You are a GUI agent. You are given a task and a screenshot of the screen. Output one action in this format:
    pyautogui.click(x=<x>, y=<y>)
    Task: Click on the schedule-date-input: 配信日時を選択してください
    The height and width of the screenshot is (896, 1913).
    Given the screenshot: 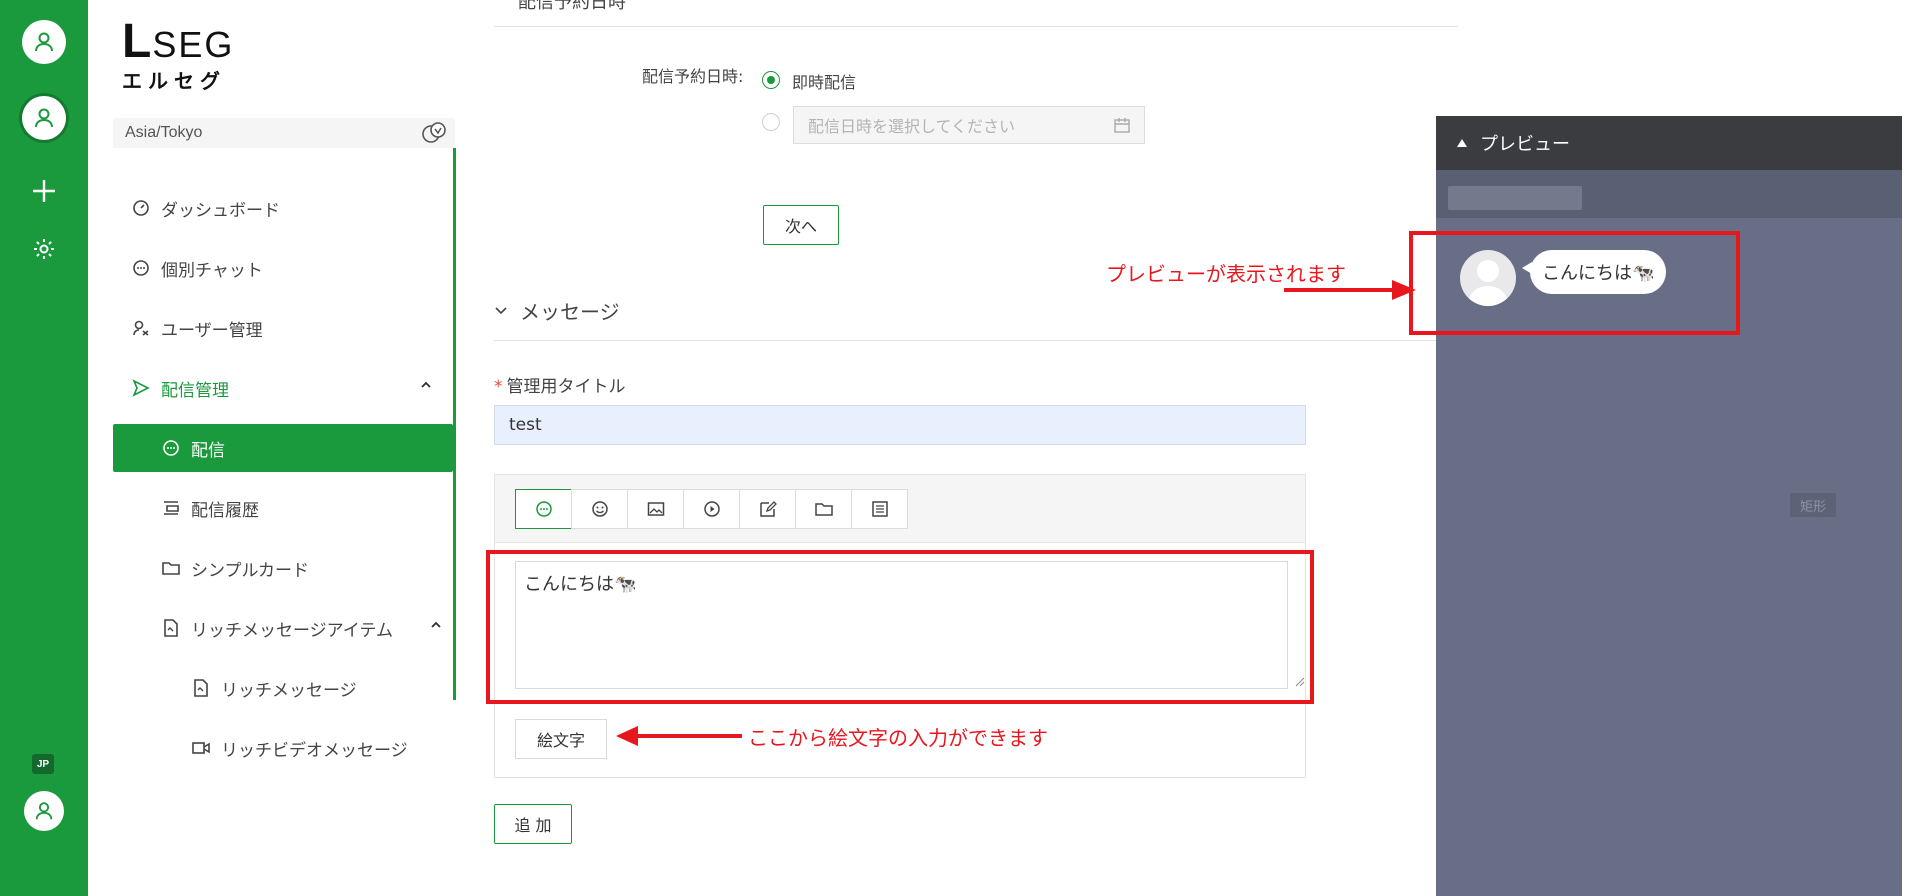 What is the action you would take?
    pyautogui.click(x=969, y=125)
    